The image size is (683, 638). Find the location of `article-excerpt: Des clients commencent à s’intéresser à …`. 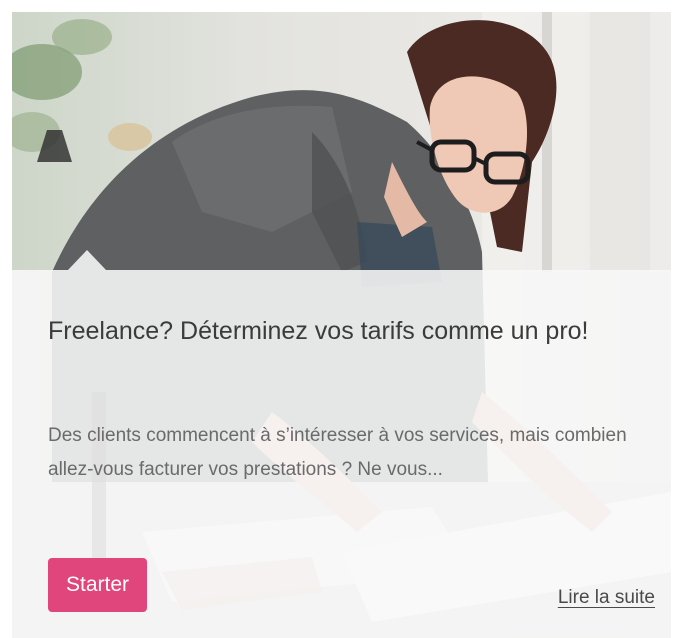

article-excerpt: Des clients commencent à s’intéresser à … is located at coordinates (337, 452).